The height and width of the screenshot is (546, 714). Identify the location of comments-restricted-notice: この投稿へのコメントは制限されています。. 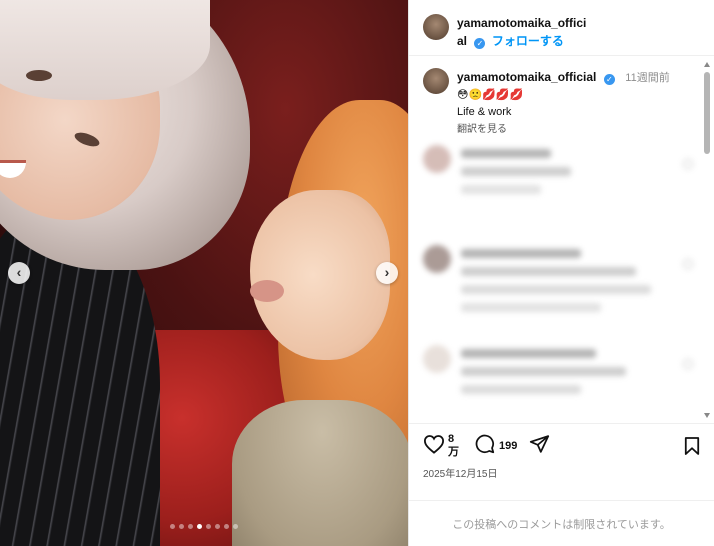
(561, 516).